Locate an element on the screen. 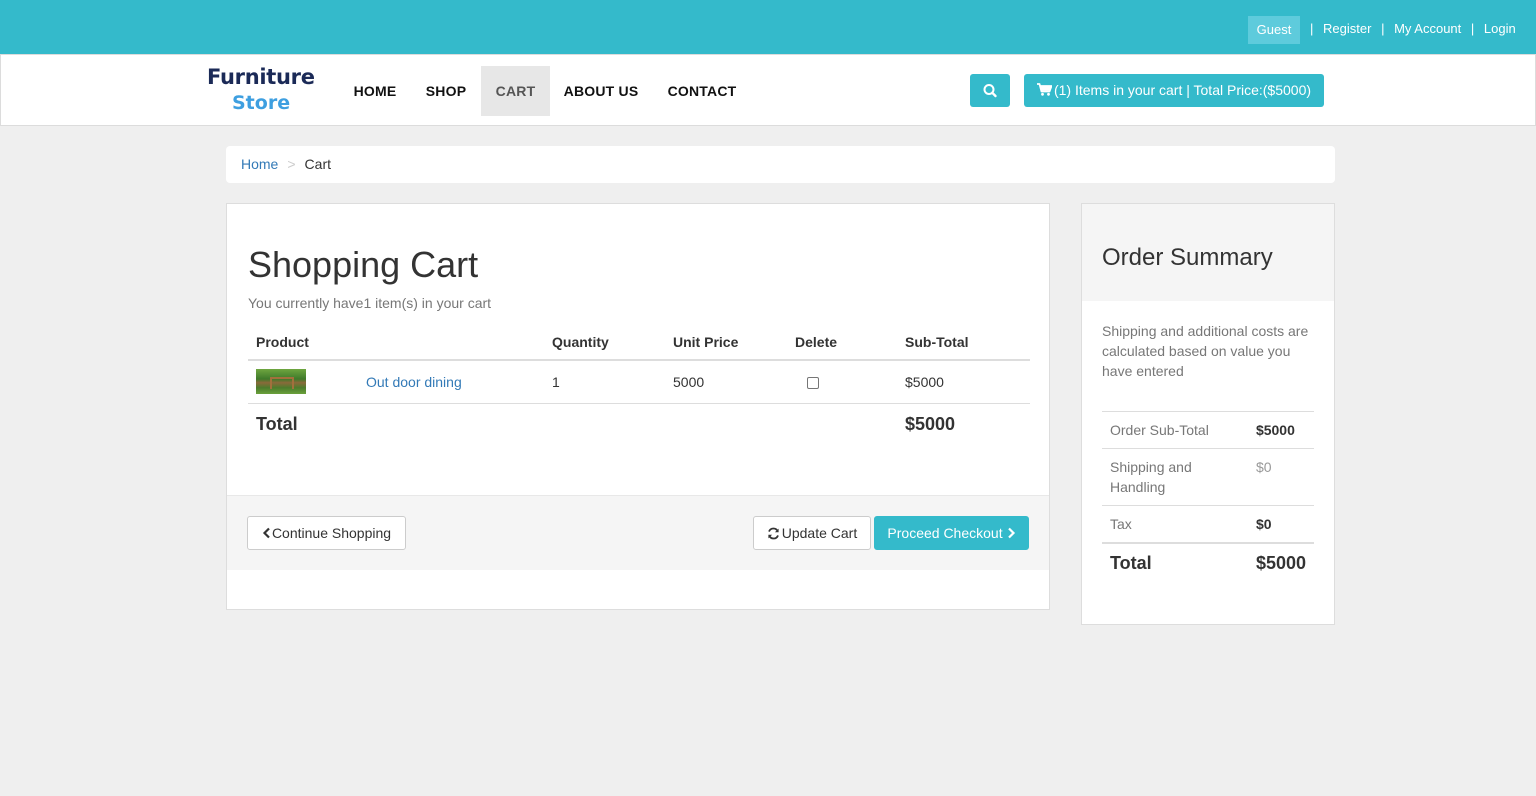 The width and height of the screenshot is (1536, 796). delete-checkbox is located at coordinates (813, 383).